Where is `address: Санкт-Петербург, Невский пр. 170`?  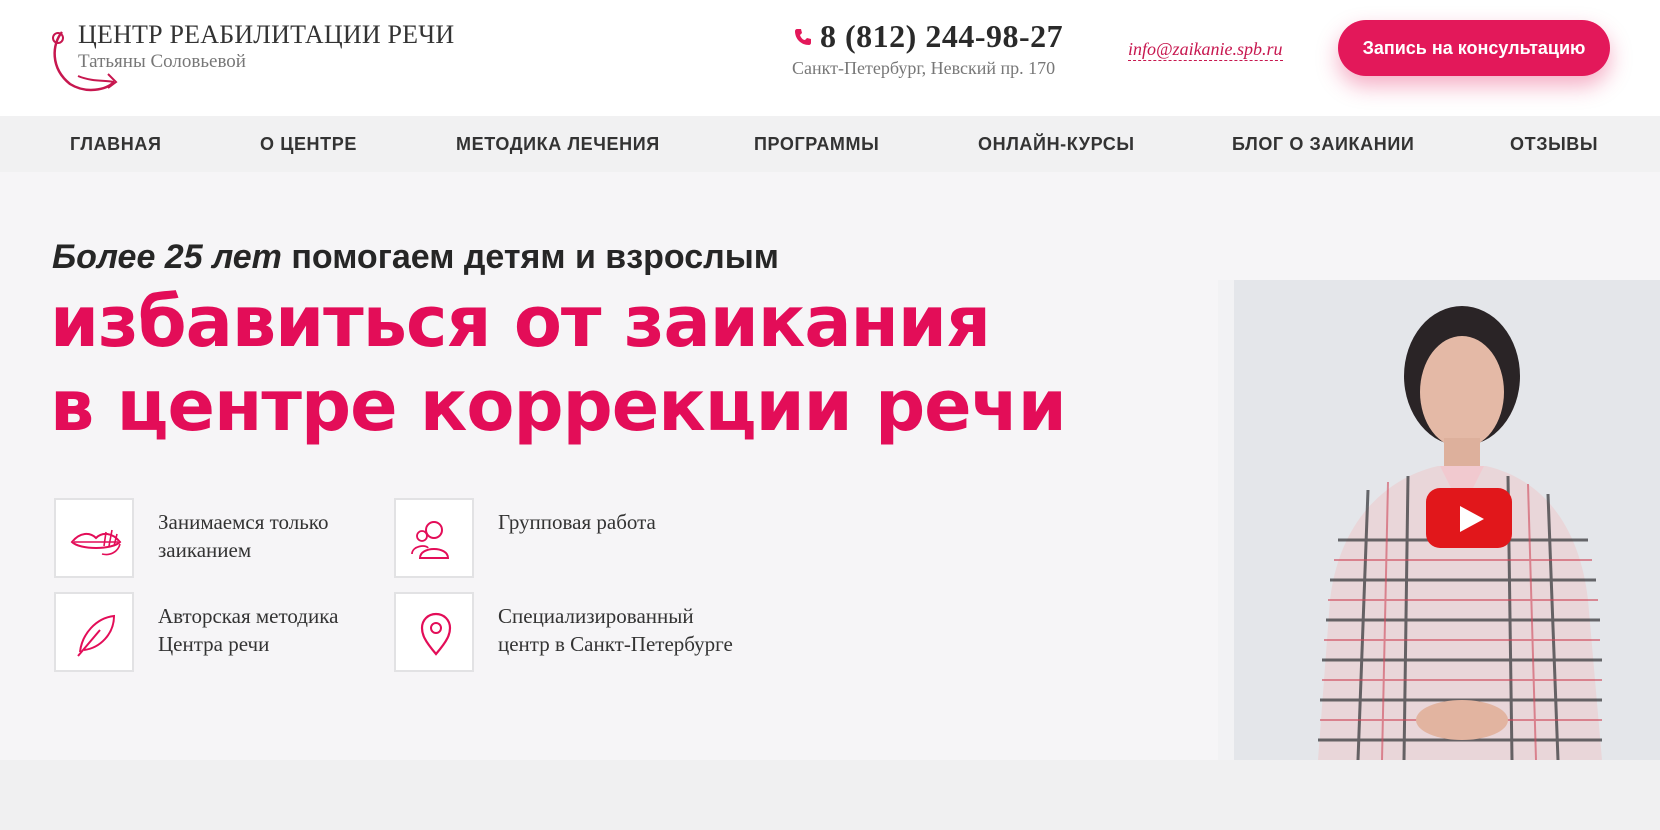
address: Санкт-Петербург, Невский пр. 170 is located at coordinates (924, 68).